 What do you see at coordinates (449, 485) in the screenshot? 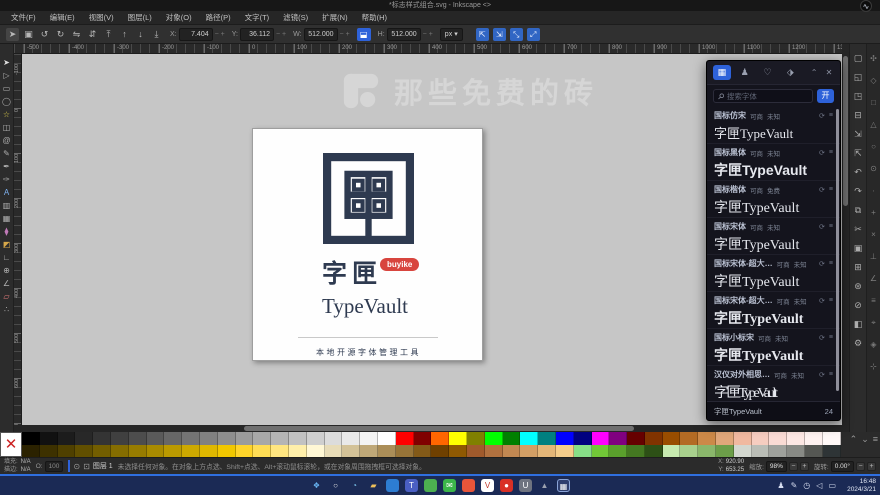
I see `taskbar-wechat-button: ✉` at bounding box center [449, 485].